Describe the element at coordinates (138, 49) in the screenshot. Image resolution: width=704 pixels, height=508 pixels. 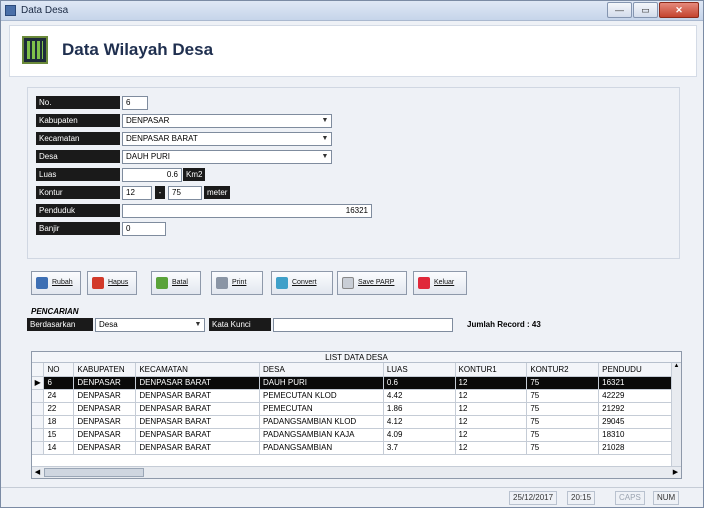
I see `page-title: Data Wilayah Desa` at that location.